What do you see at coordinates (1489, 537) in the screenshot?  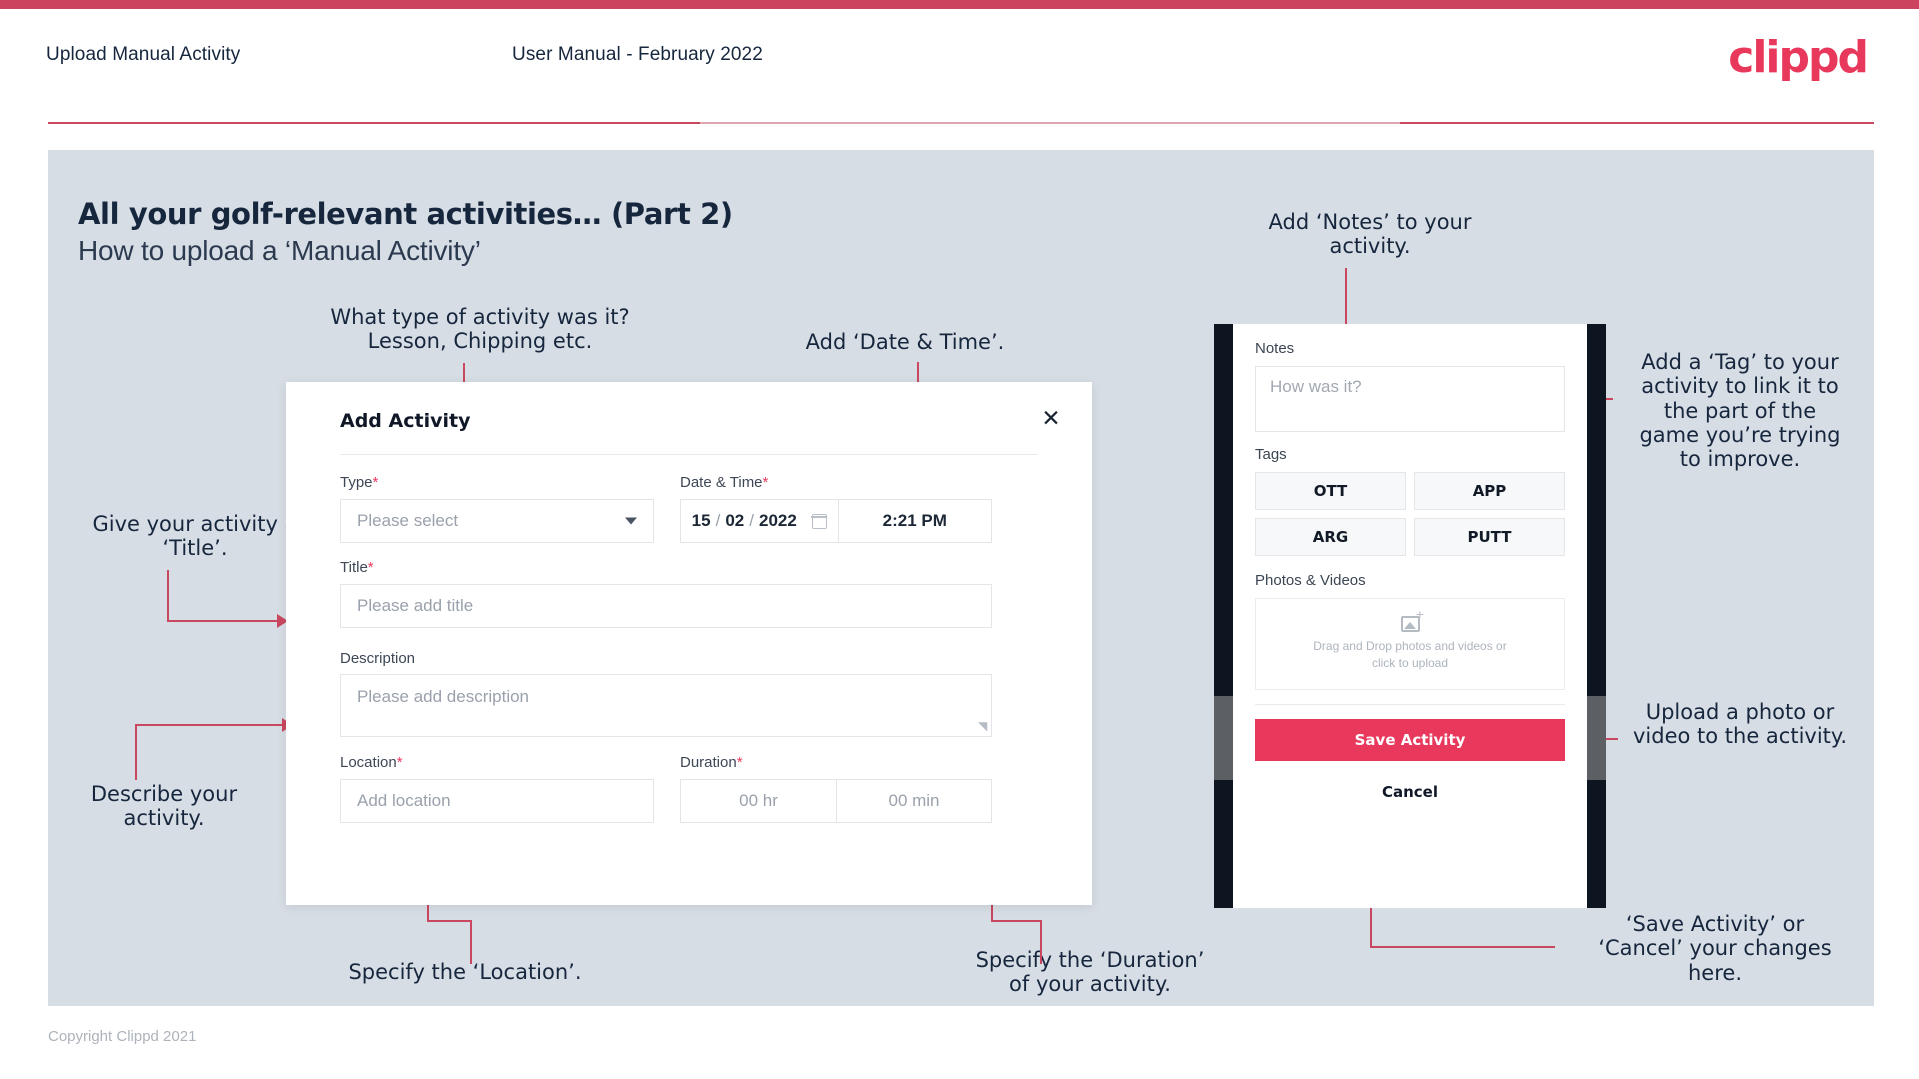 I see `tag-putt: PUTT` at bounding box center [1489, 537].